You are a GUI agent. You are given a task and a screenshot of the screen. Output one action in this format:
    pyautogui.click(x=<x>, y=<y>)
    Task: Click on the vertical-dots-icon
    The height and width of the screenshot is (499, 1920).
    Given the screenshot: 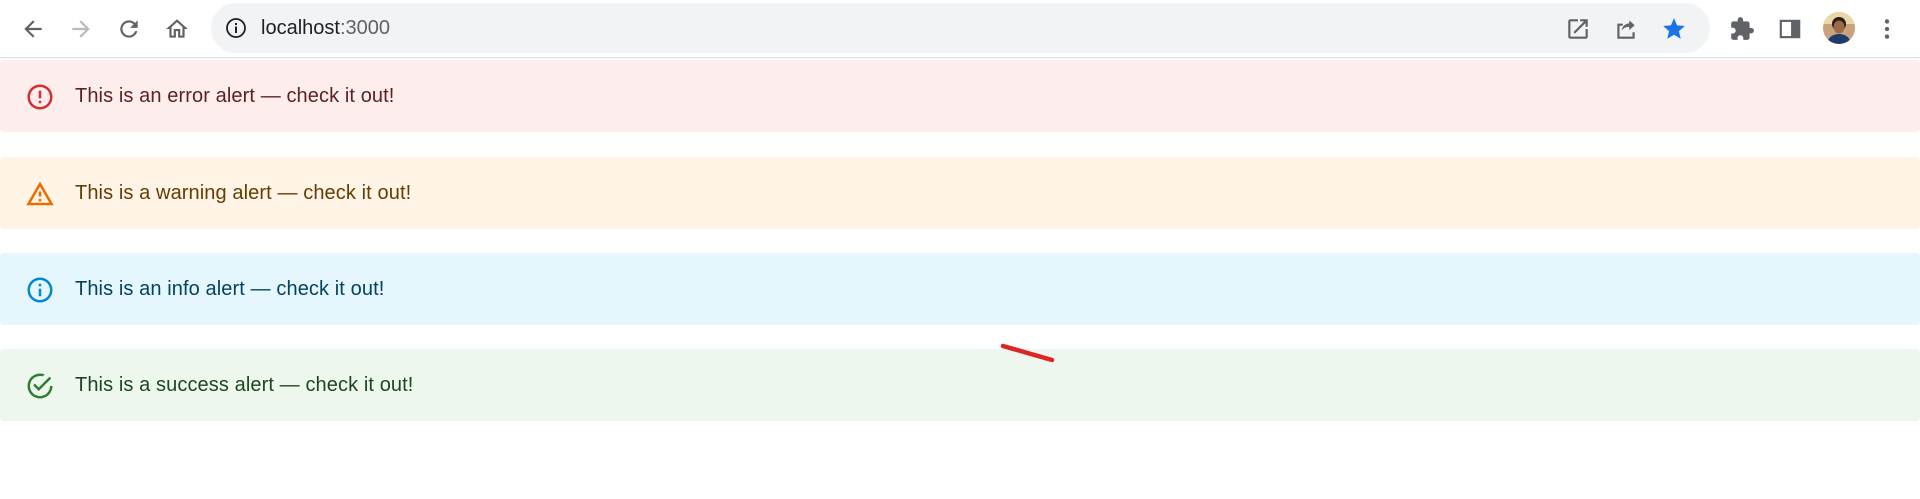 What is the action you would take?
    pyautogui.click(x=1887, y=29)
    